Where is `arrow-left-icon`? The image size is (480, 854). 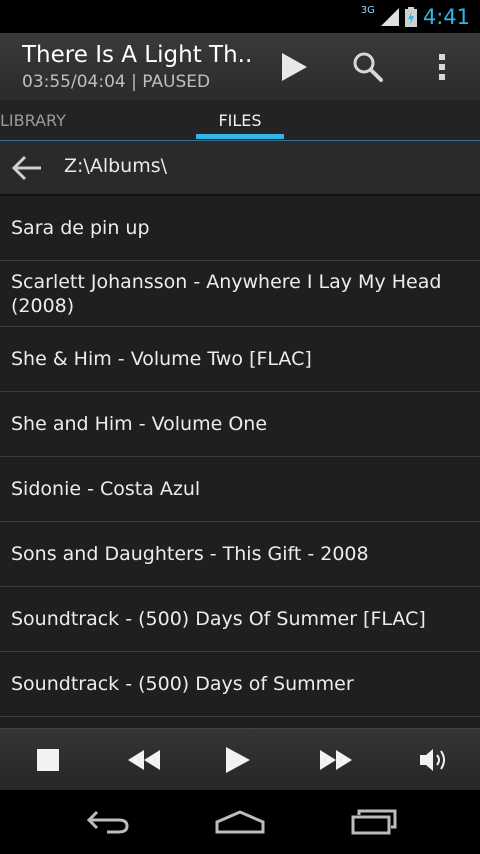
arrow-left-icon is located at coordinates (26, 168).